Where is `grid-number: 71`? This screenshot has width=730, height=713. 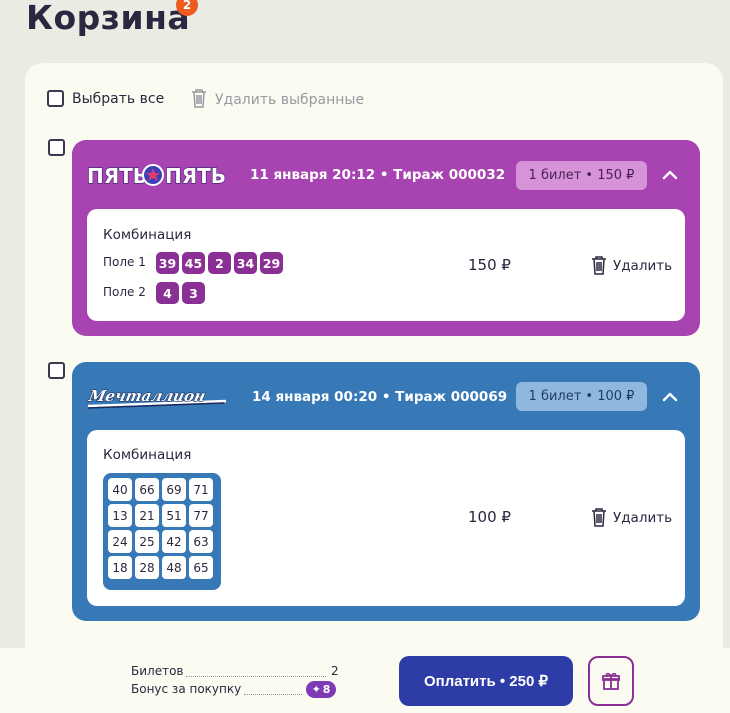
grid-number: 71 is located at coordinates (201, 489).